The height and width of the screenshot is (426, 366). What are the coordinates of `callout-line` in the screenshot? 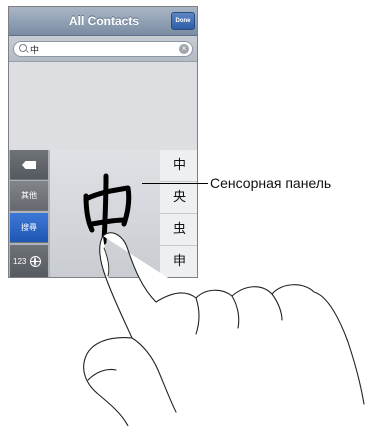 It's located at (175, 183).